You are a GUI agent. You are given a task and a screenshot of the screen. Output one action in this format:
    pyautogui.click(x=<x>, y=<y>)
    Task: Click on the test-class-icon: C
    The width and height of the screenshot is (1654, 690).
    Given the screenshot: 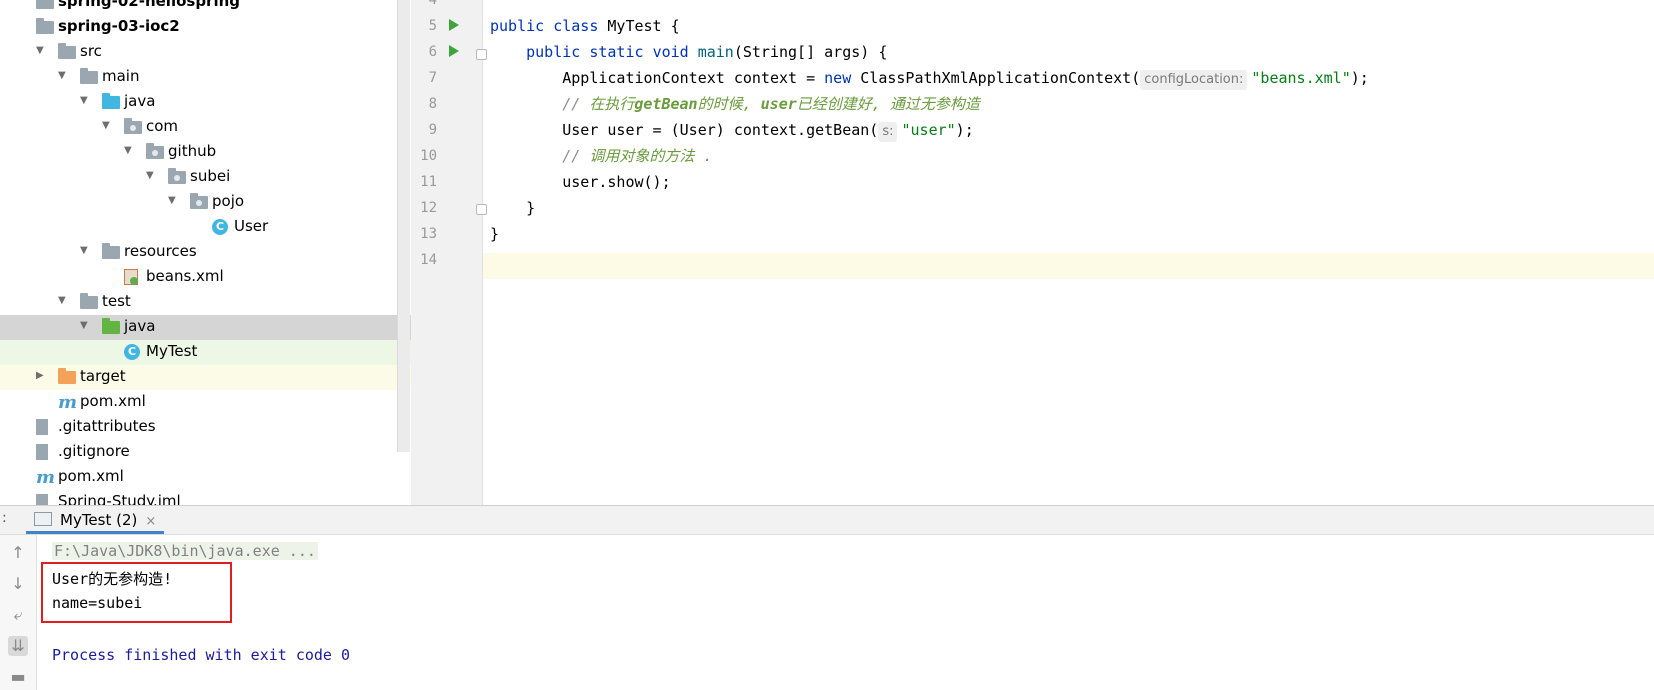 What is the action you would take?
    pyautogui.click(x=133, y=352)
    